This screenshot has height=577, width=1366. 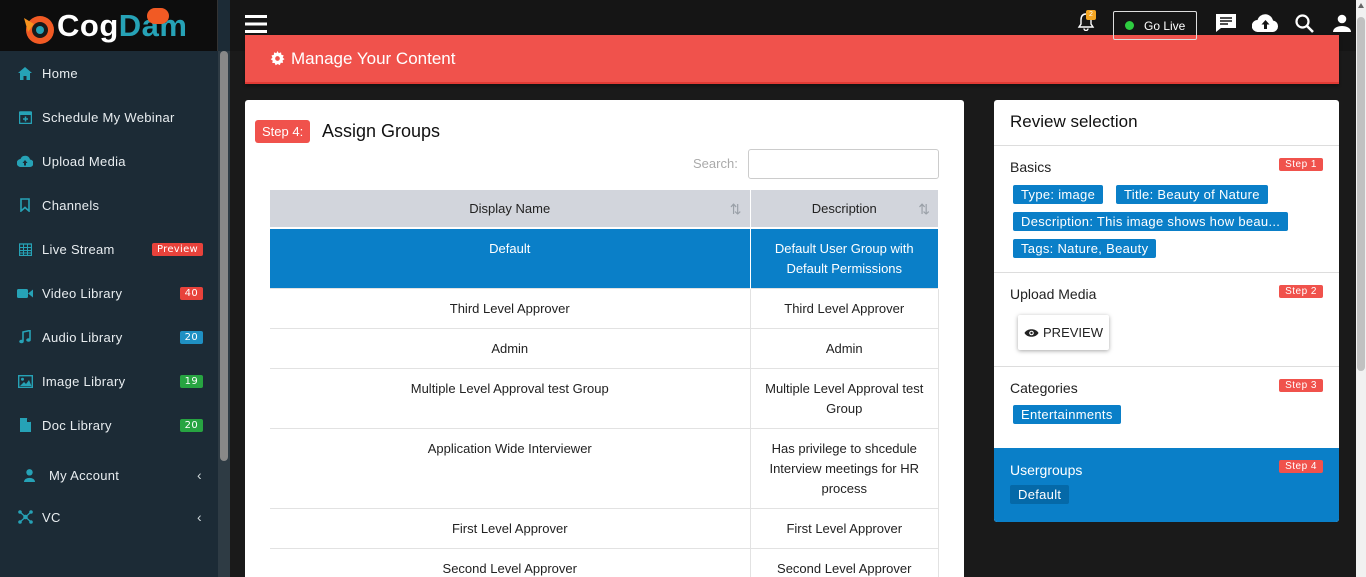 I want to click on scroll-up-arrow-icon, so click(x=1361, y=5).